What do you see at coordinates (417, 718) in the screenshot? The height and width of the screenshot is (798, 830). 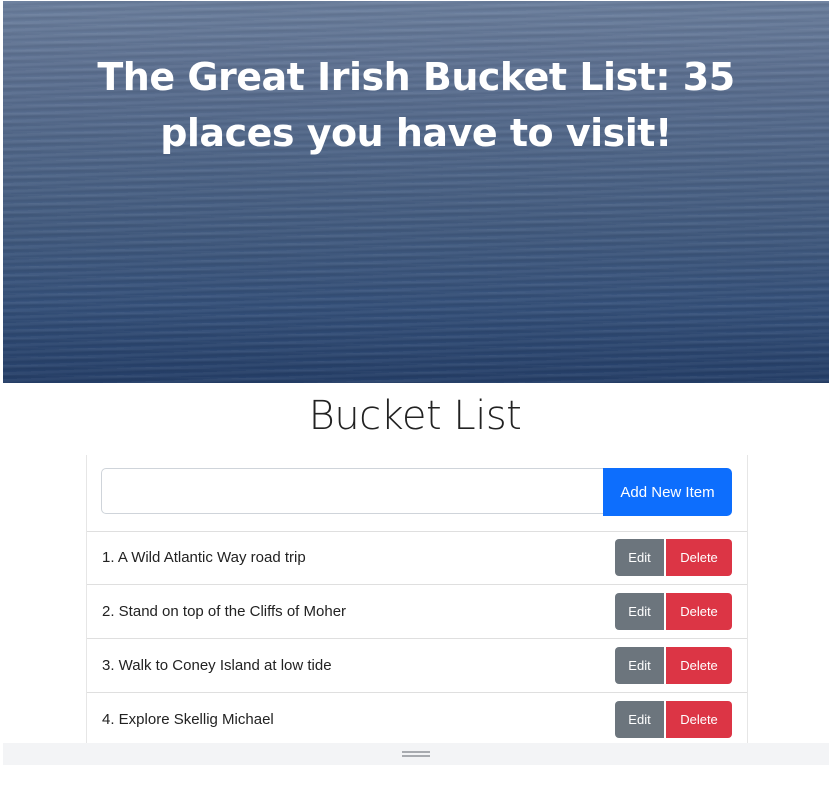 I see `list-item: 4. Explore Skellig Michael Edit Delete` at bounding box center [417, 718].